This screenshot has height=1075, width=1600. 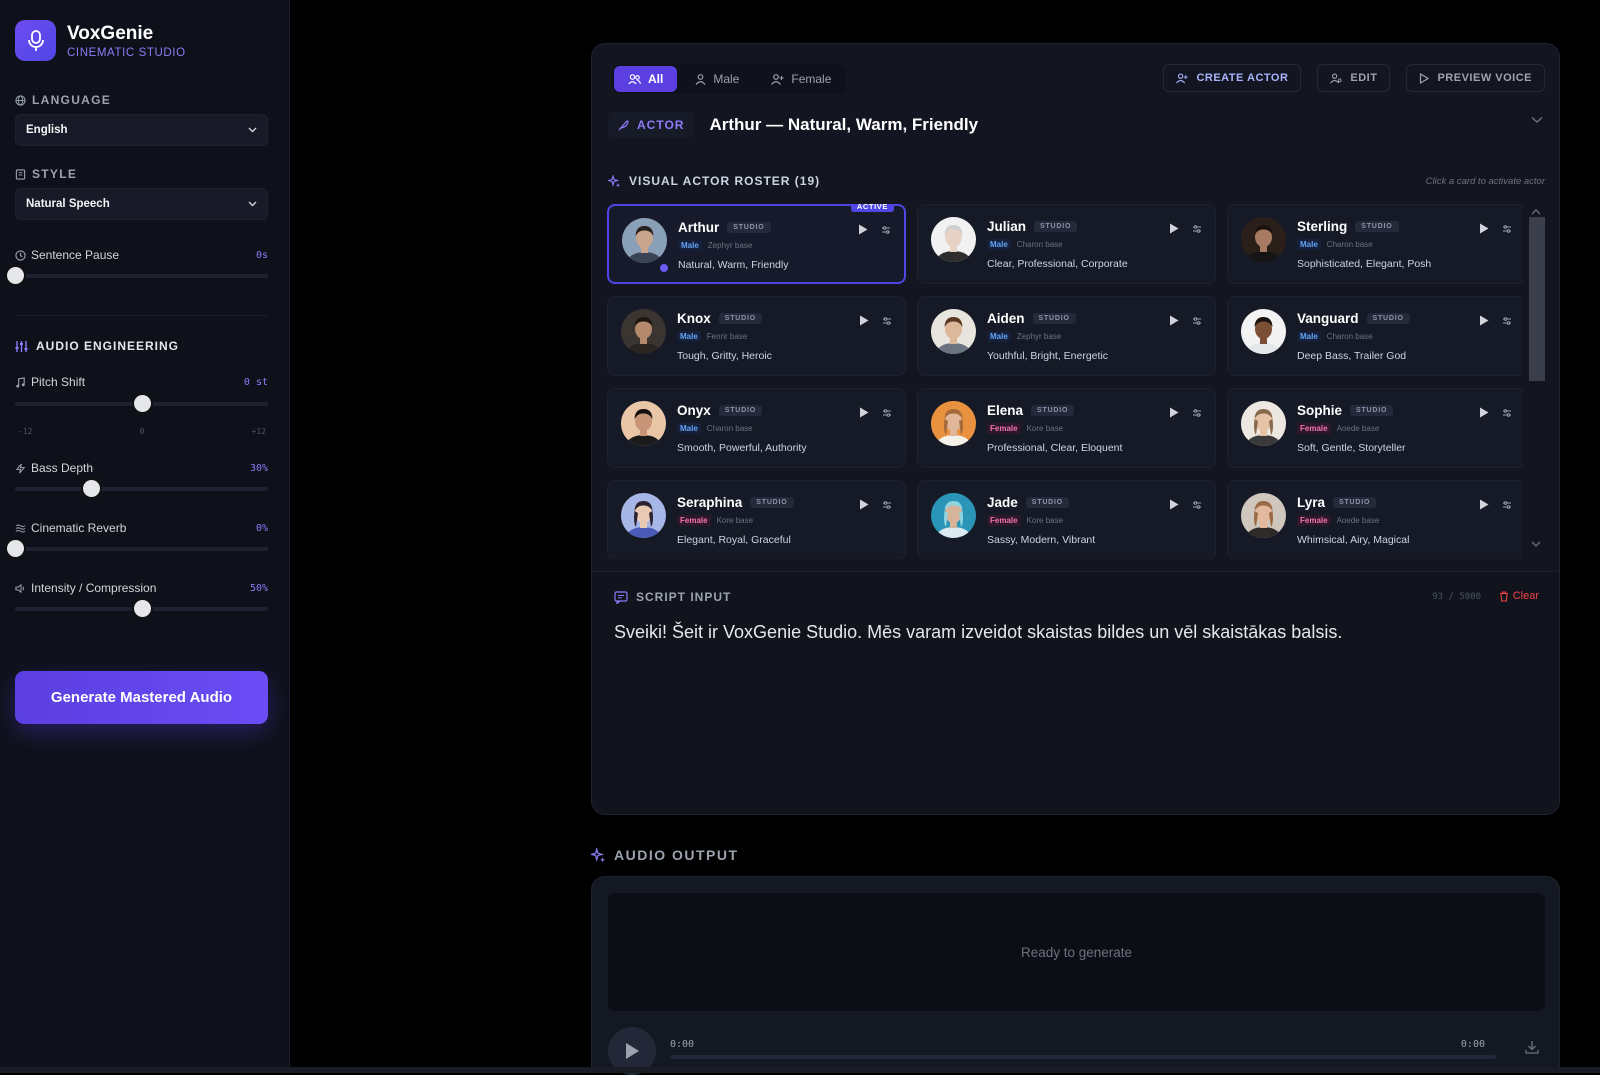 I want to click on actor-name: Sophie, so click(x=1320, y=410).